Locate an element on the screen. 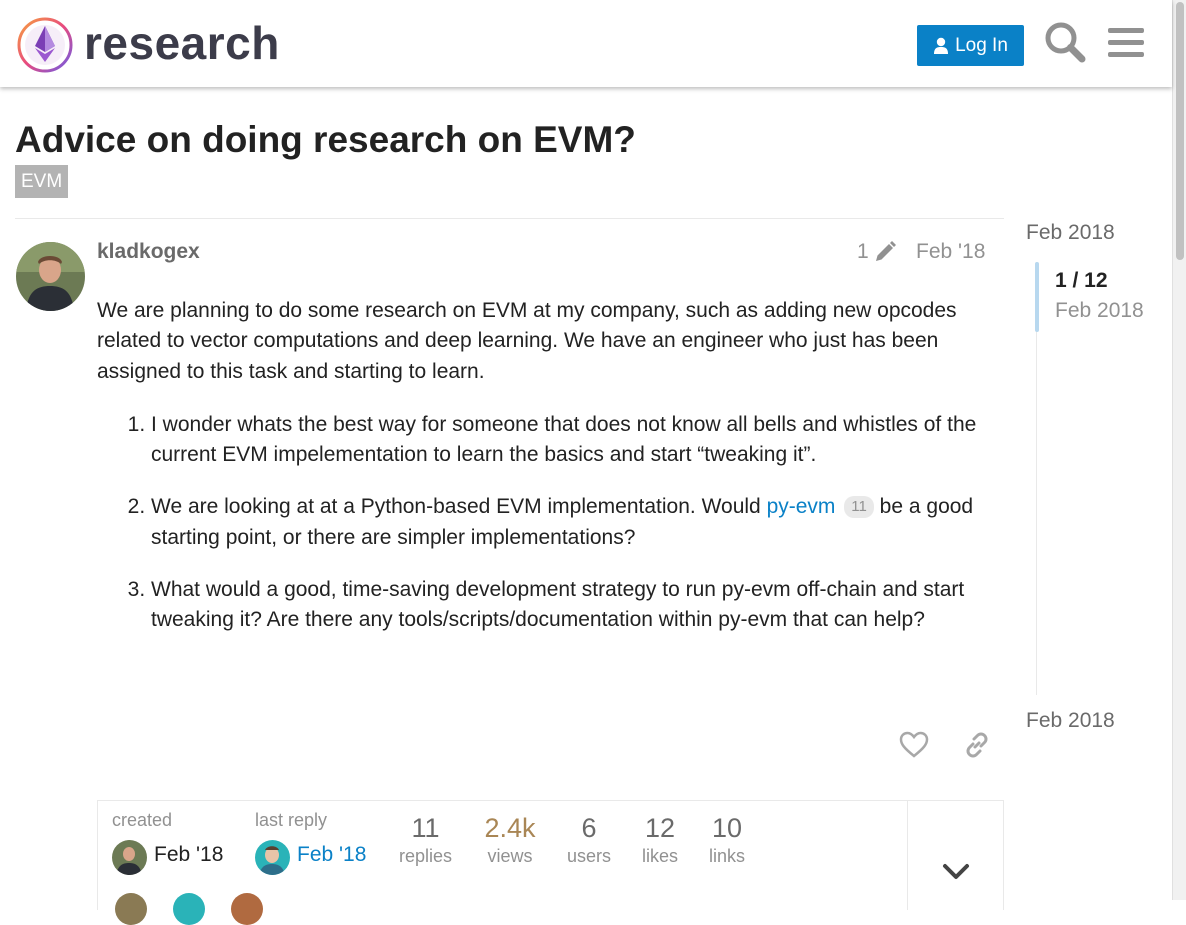  login-label: Log In is located at coordinates (981, 45).